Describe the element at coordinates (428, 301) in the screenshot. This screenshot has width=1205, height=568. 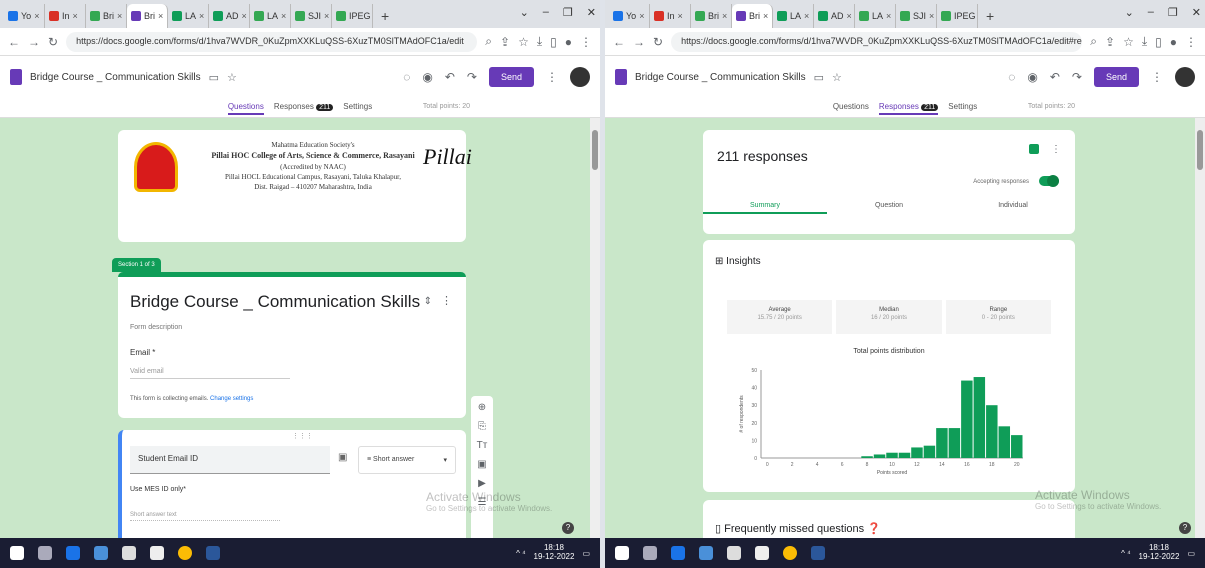
I see `collapse-icon: ⇕` at that location.